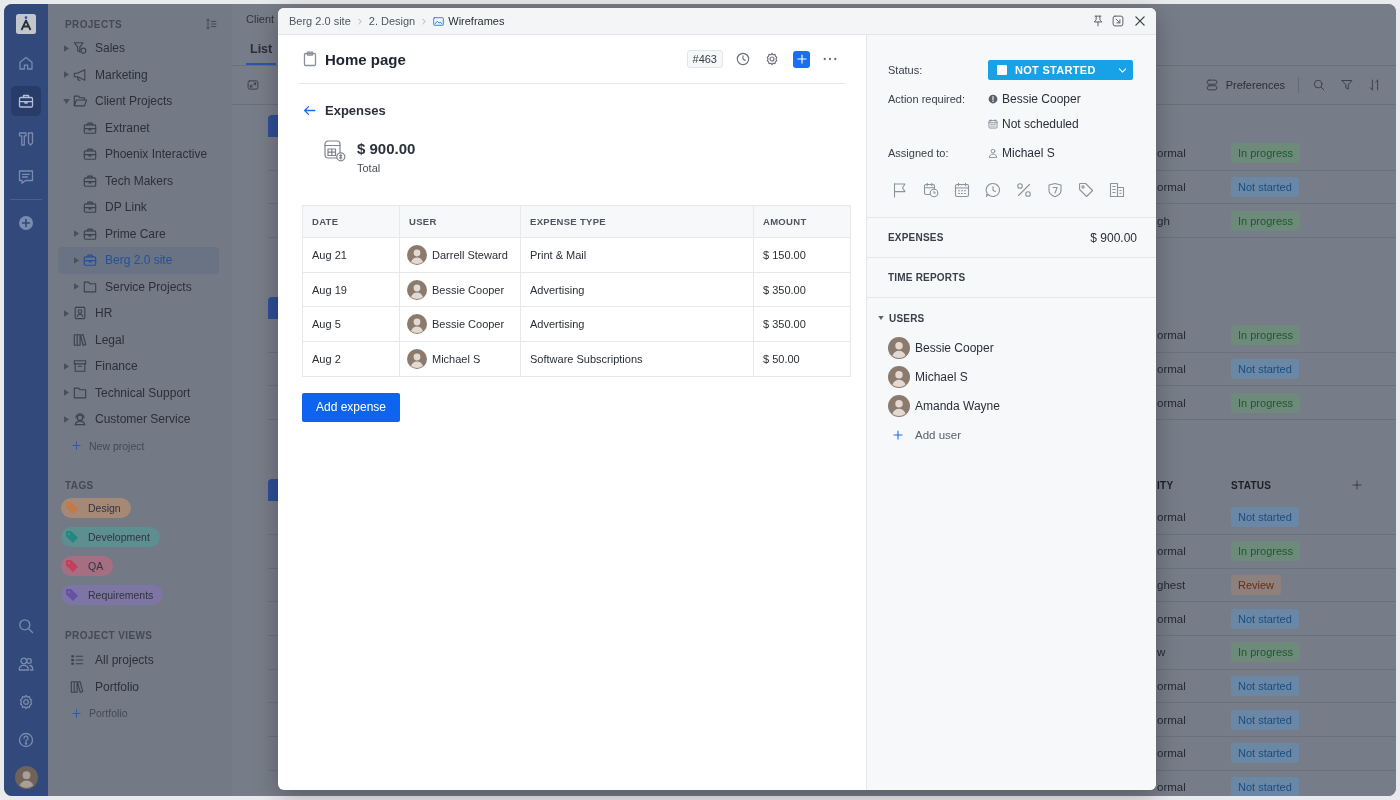 This screenshot has height=800, width=1400. Describe the element at coordinates (1256, 584) in the screenshot. I see `status-badge: Review` at that location.